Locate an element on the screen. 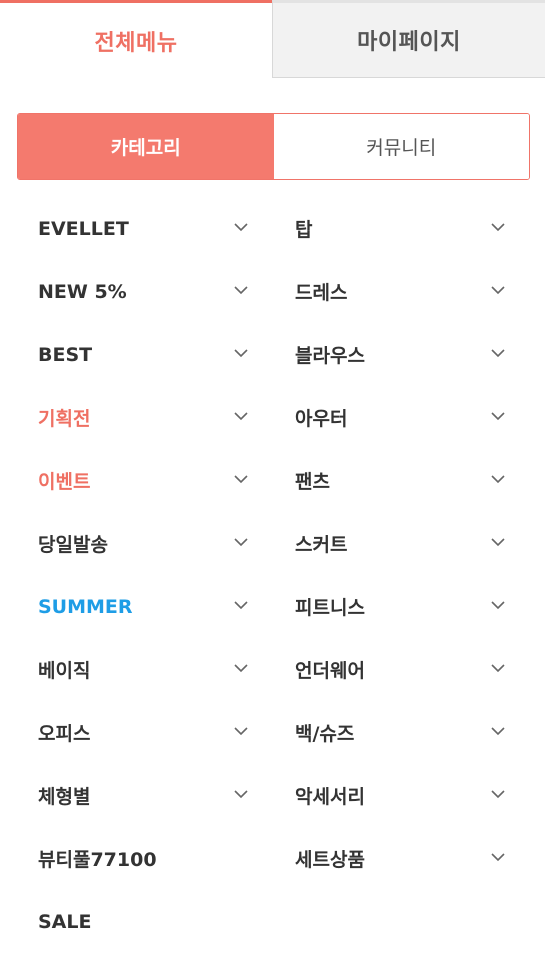 This screenshot has height=960, width=545. menu-item-left: BEST is located at coordinates (145, 354).